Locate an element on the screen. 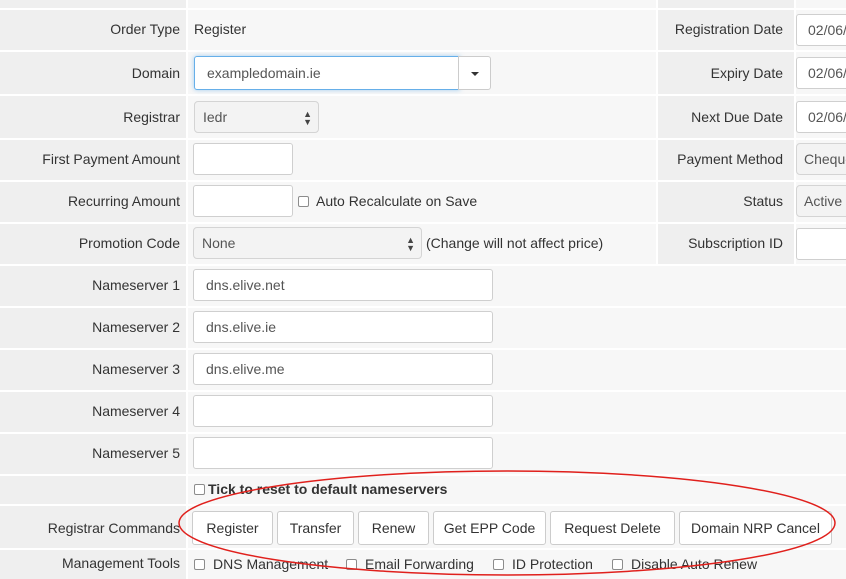  email-forwarding-checkbox is located at coordinates (351, 564).